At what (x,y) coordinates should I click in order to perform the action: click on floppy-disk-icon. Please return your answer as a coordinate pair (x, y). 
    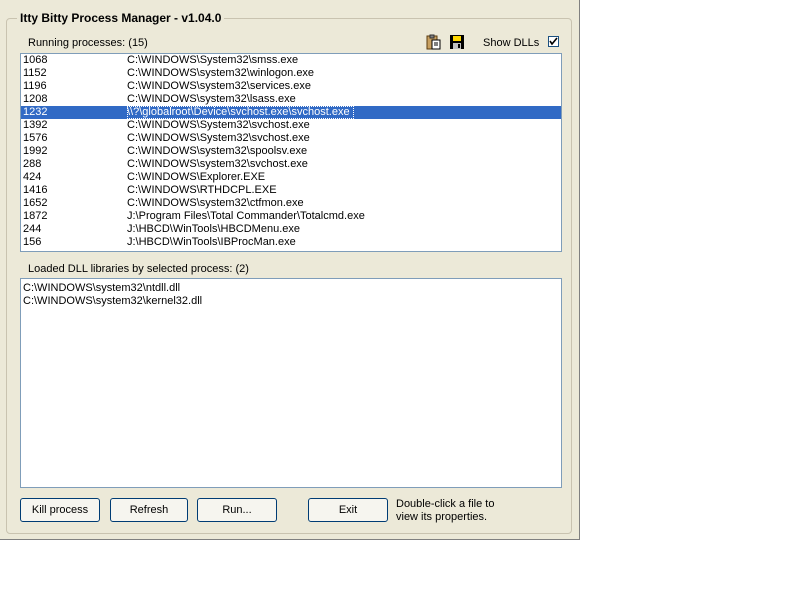
    Looking at the image, I should click on (457, 42).